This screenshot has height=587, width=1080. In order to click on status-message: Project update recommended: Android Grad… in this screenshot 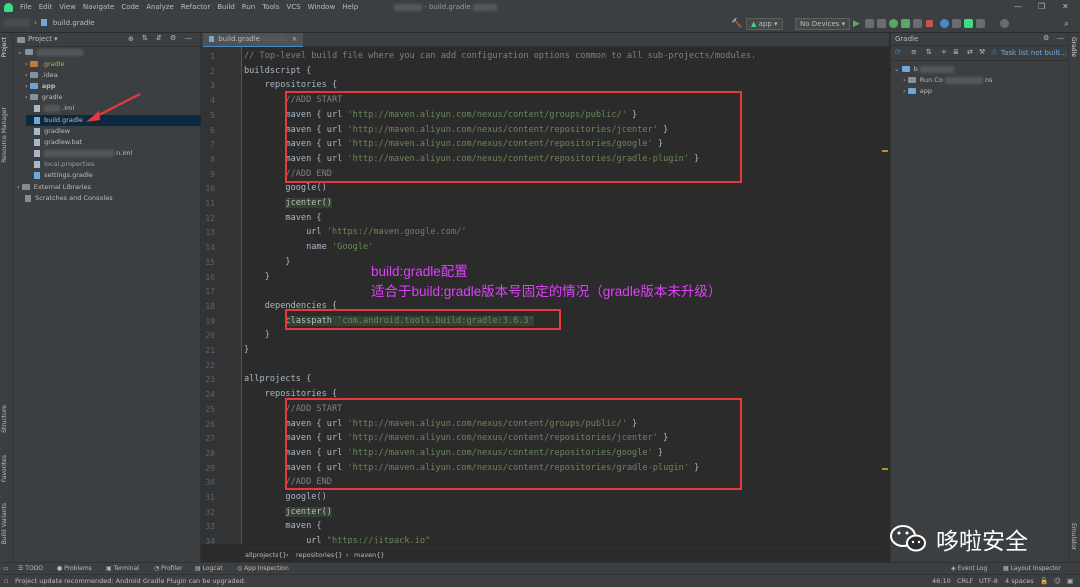, I will do `click(130, 581)`.